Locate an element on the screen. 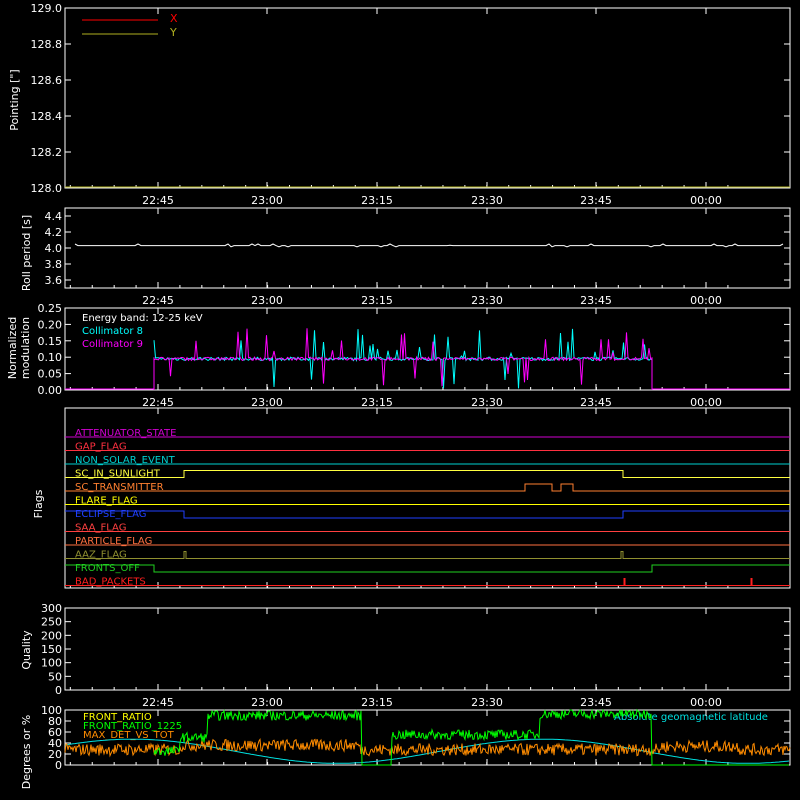 Image resolution: width=800 pixels, height=800 pixels. quality-xtick-label: 23:15 is located at coordinates (377, 702).